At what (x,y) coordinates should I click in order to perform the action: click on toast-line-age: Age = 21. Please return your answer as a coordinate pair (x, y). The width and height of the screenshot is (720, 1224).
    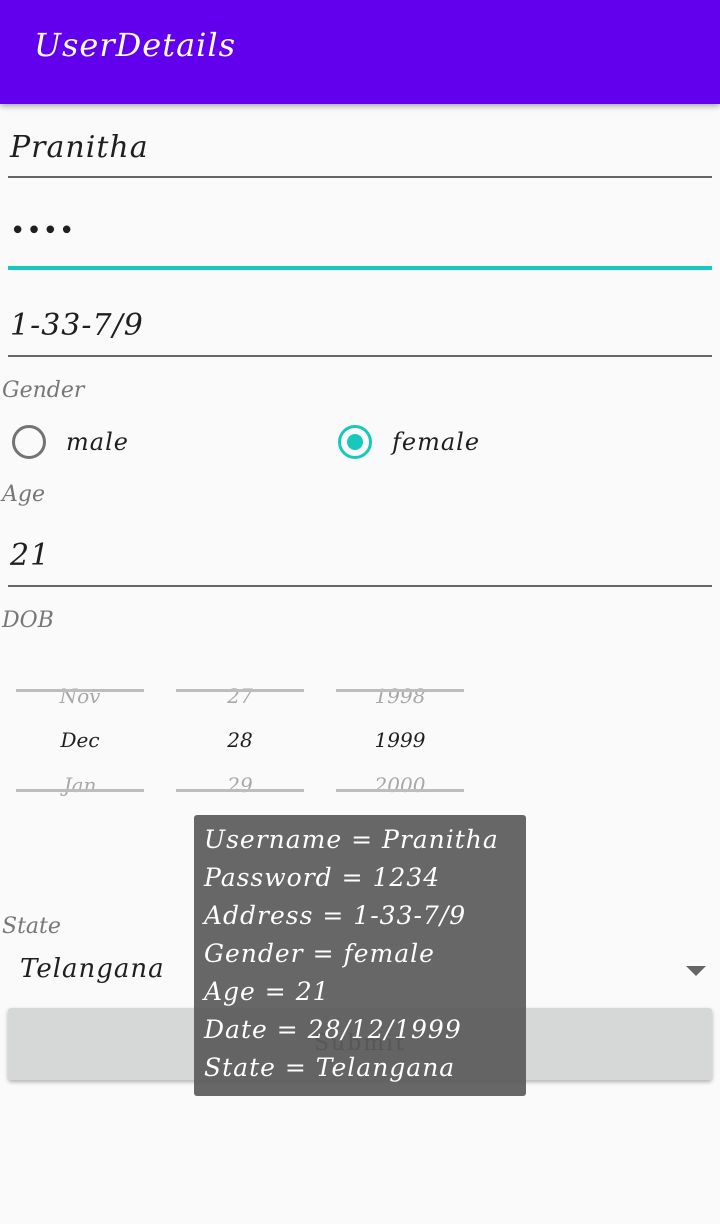
    Looking at the image, I should click on (267, 991).